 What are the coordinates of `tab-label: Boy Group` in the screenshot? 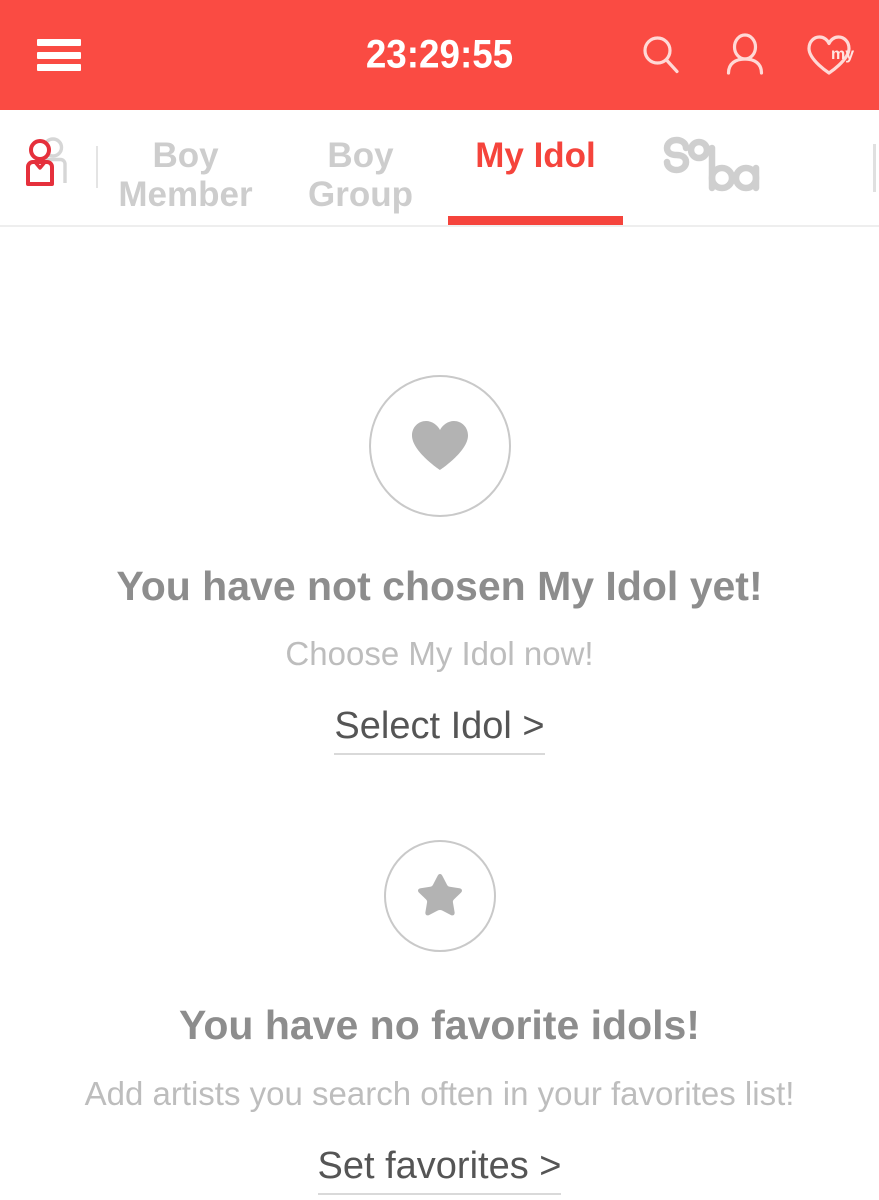 It's located at (360, 175).